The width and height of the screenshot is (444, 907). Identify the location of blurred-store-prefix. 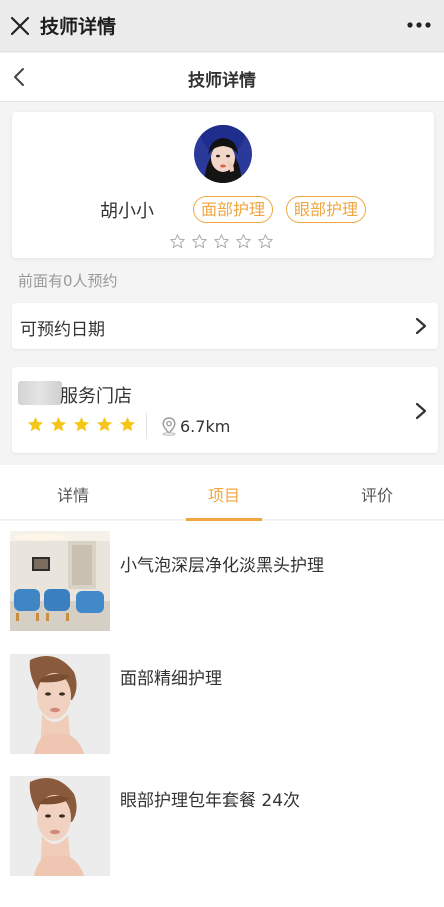
(40, 393).